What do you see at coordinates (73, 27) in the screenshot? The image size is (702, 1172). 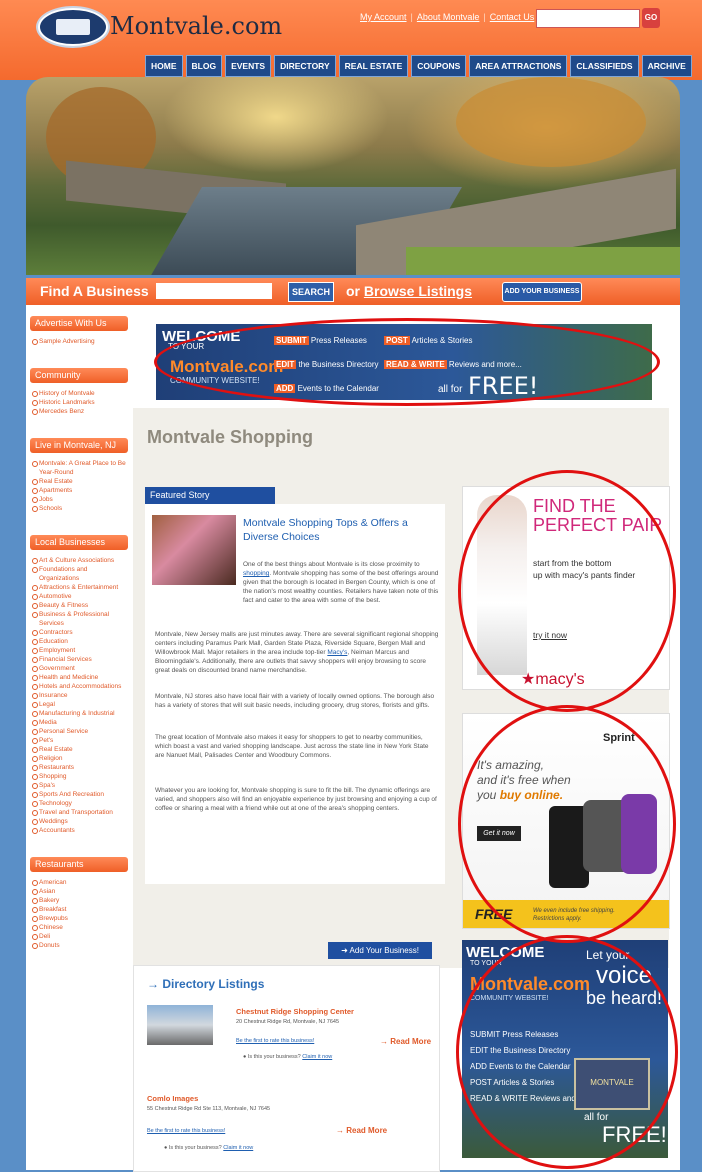 I see `site-logo-icon` at bounding box center [73, 27].